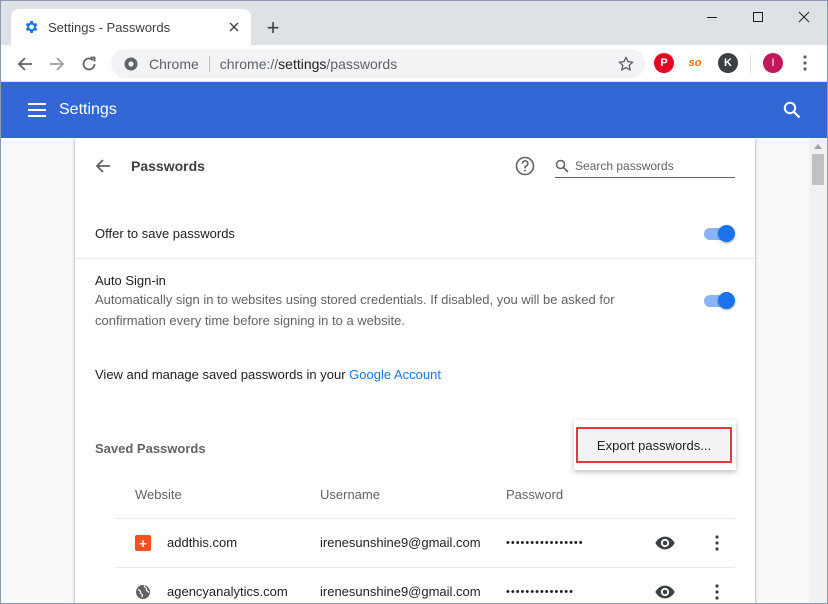  I want to click on settings-title: Settings, so click(88, 109).